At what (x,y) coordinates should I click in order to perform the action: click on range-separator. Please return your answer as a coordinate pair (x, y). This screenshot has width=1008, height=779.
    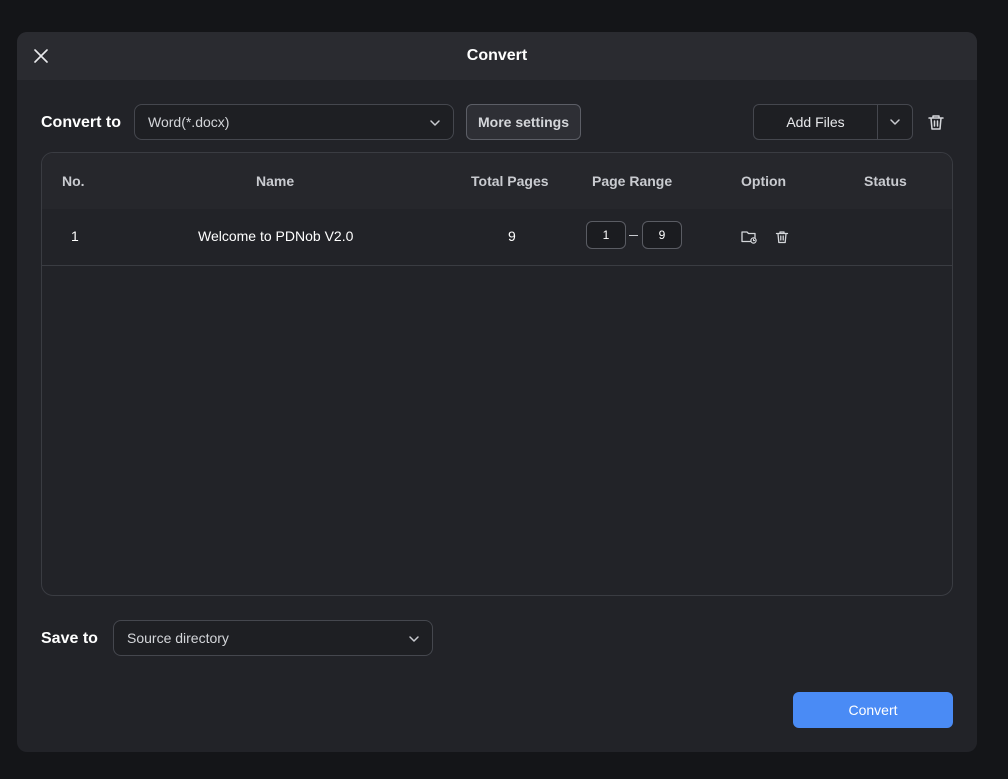
    Looking at the image, I should click on (633, 235).